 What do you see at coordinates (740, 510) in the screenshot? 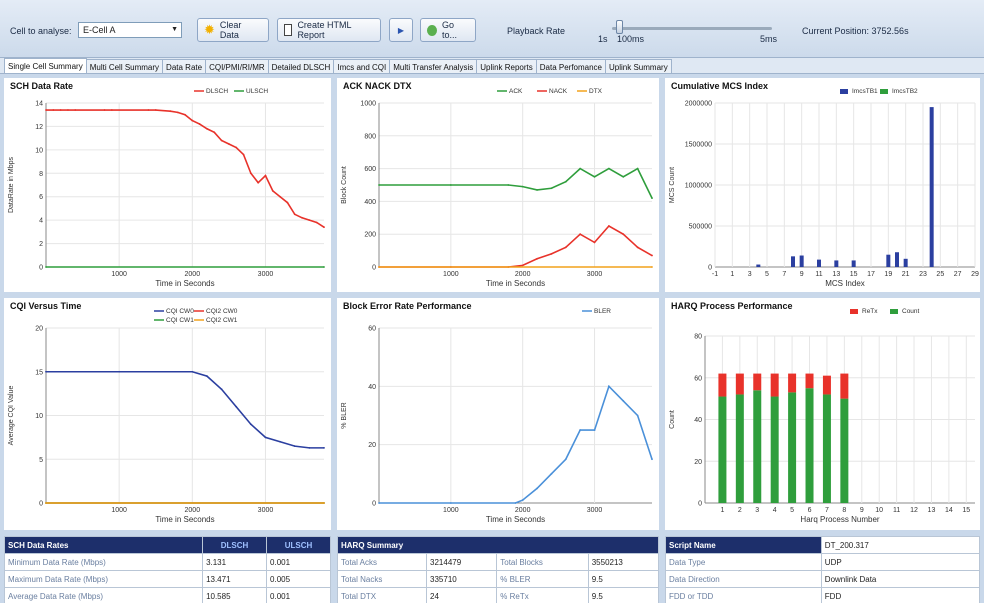
I see `x-tick-label: 2` at bounding box center [740, 510].